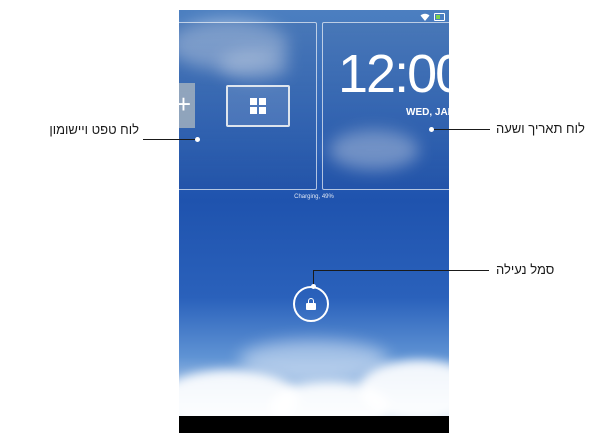 The height and width of the screenshot is (433, 615). Describe the element at coordinates (314, 197) in the screenshot. I see `charging-status: Charging, 49%` at that location.